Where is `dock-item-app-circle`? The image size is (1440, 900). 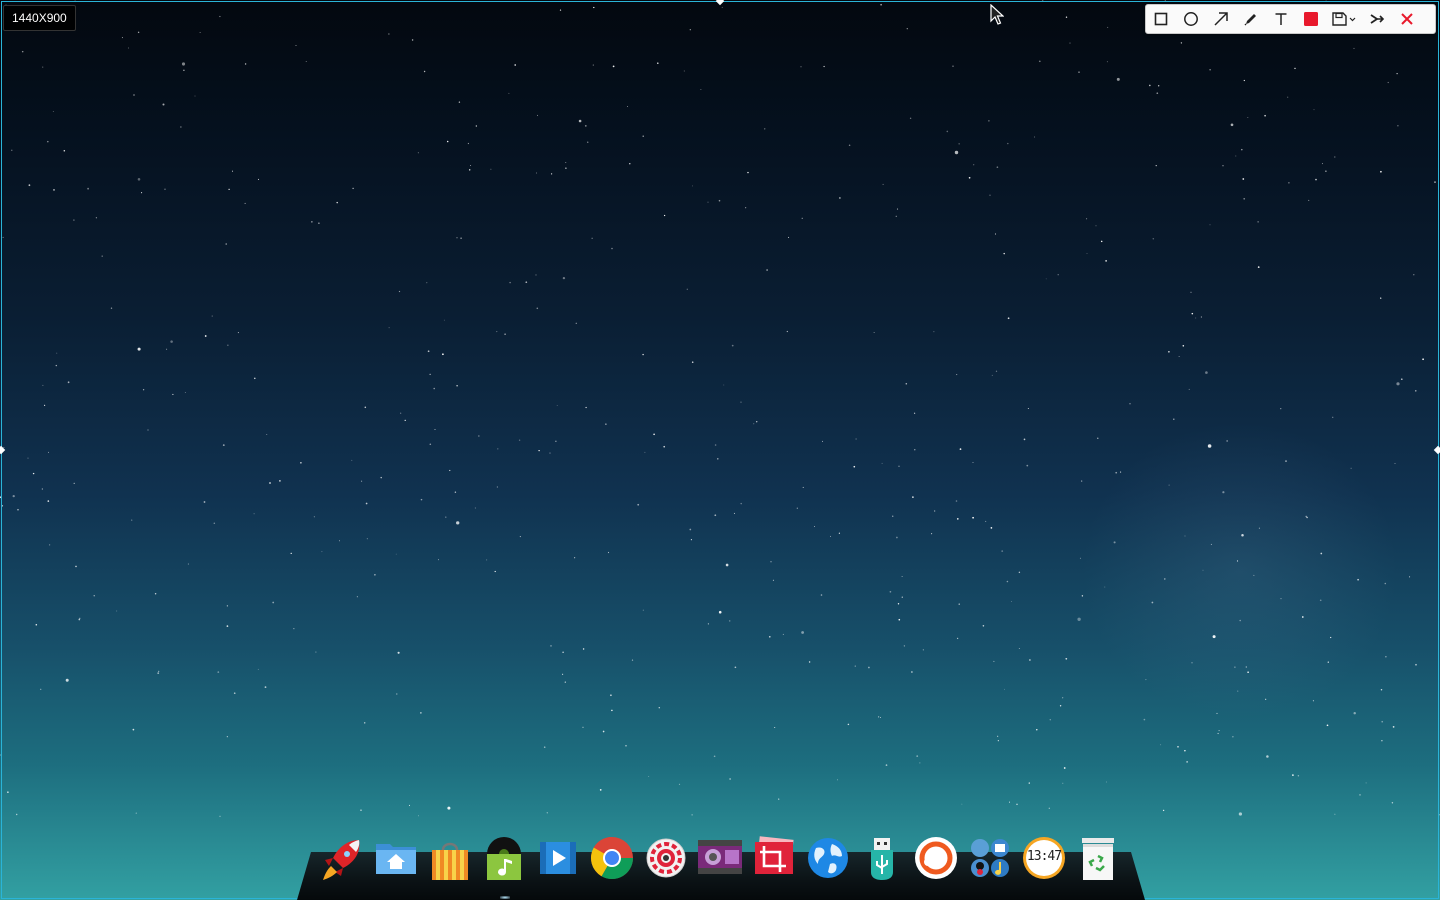
dock-item-app-circle is located at coordinates (936, 862).